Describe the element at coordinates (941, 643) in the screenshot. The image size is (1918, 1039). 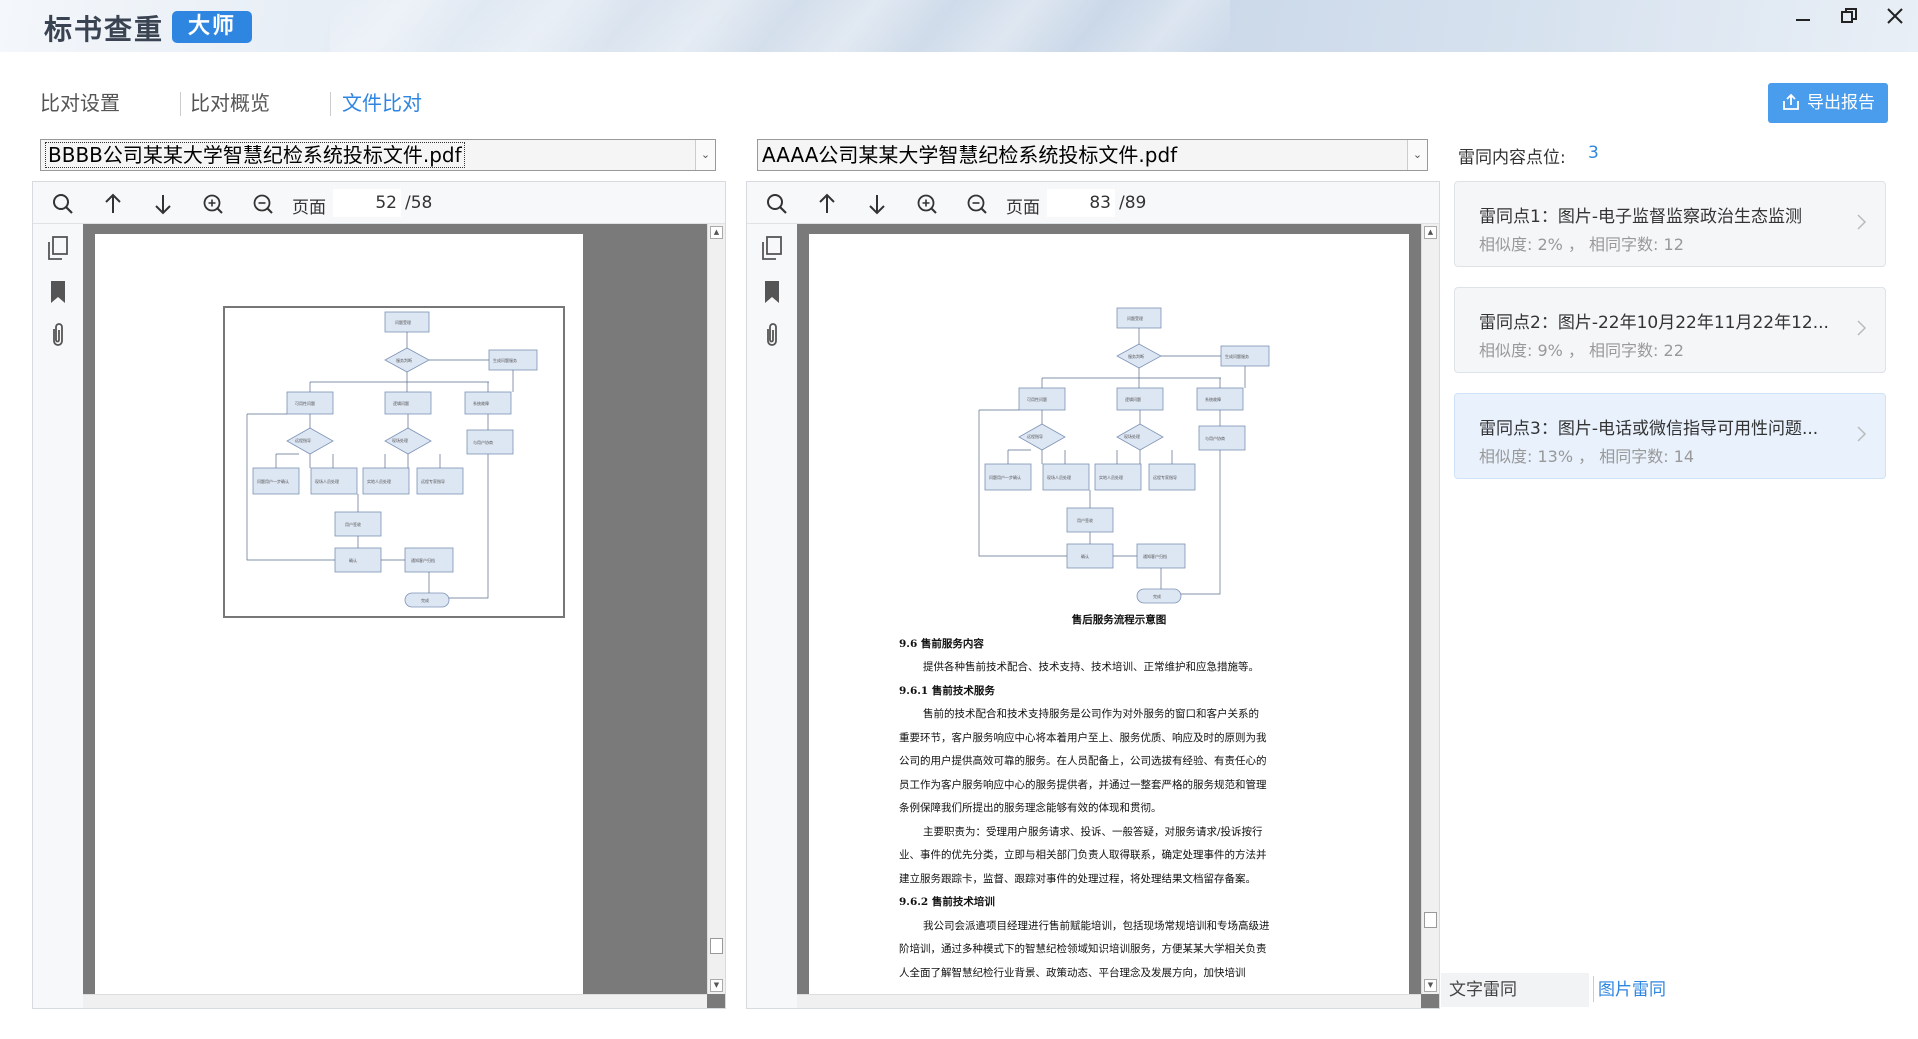
I see `doc-heading: 9.6 售前服务内容` at that location.